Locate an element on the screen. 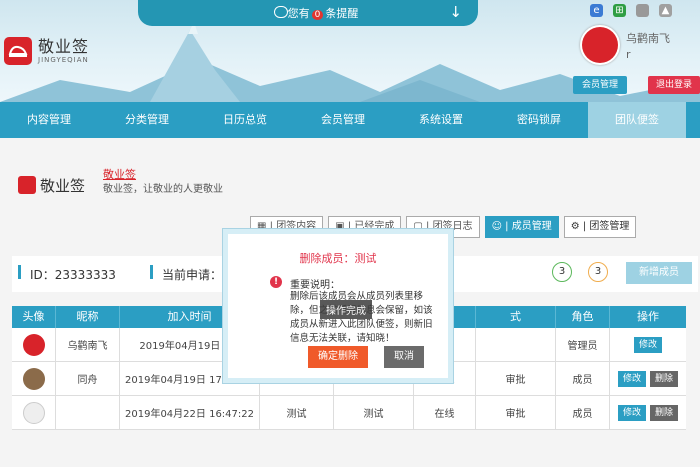 The height and width of the screenshot is (467, 700). windows-icon: ⊞ is located at coordinates (619, 10).